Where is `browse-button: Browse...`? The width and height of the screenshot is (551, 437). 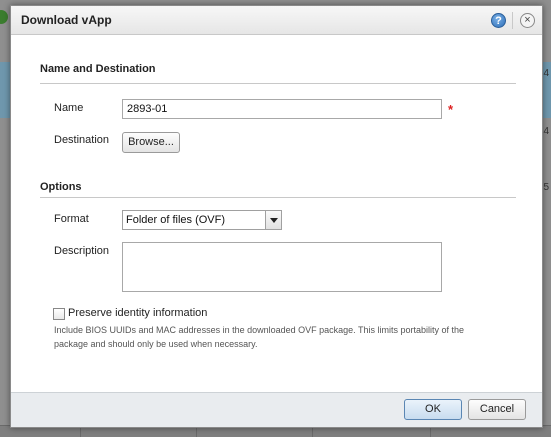
browse-button: Browse... is located at coordinates (151, 142).